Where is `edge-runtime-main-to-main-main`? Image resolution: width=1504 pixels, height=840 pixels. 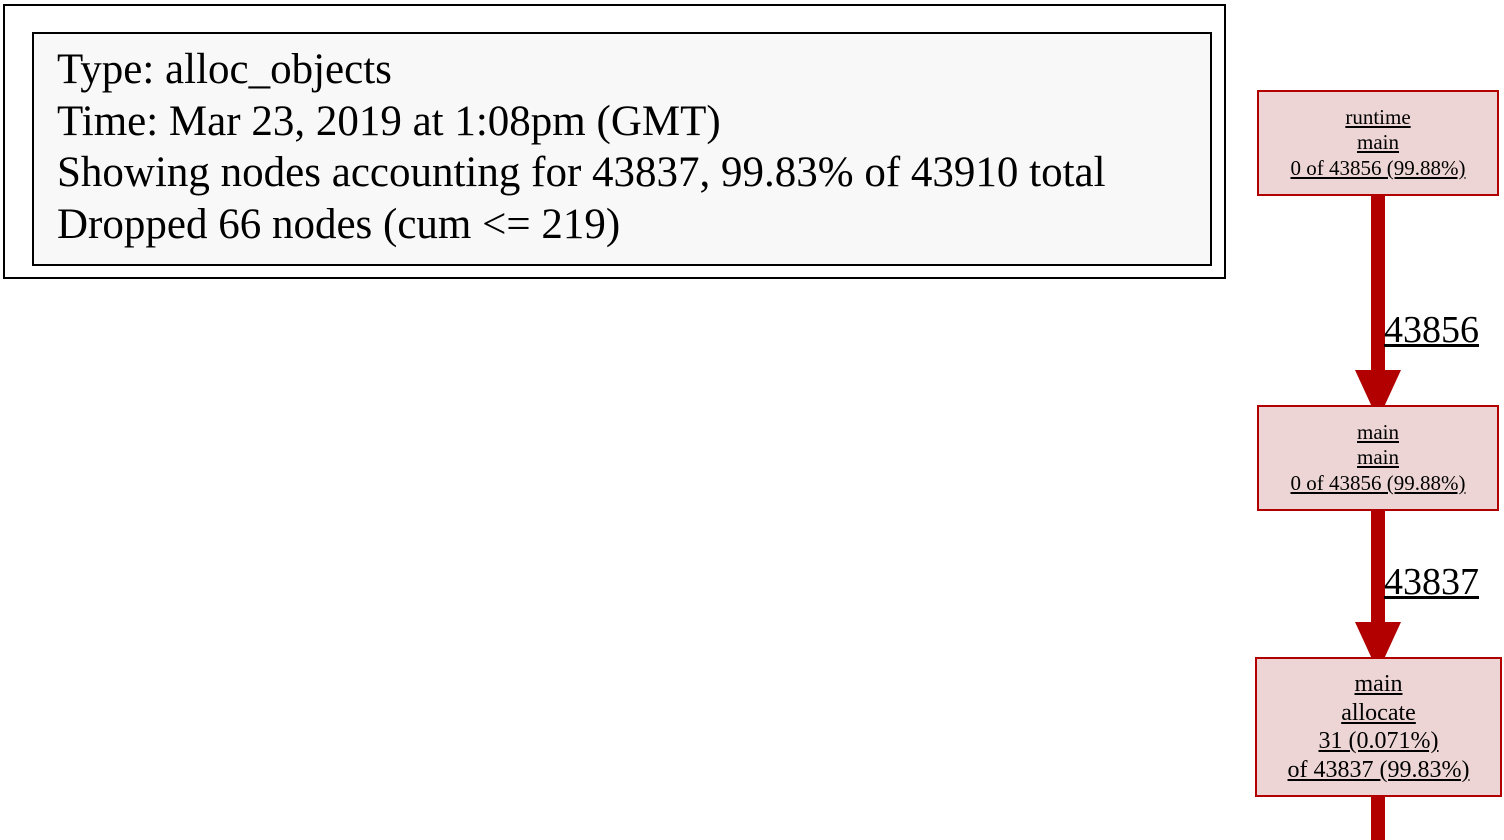 edge-runtime-main-to-main-main is located at coordinates (1378, 308).